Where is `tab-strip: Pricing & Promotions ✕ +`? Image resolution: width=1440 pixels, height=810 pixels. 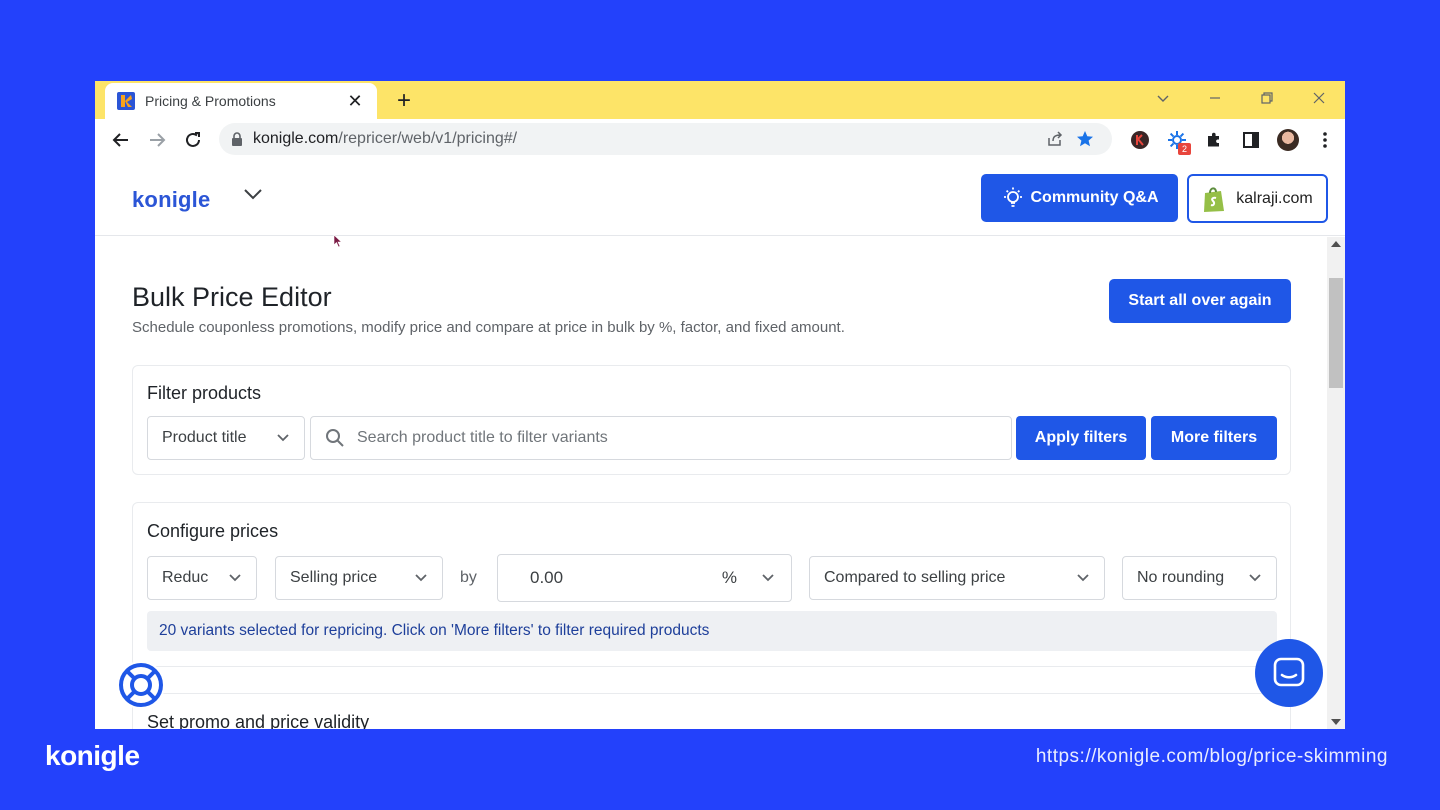 tab-strip: Pricing & Promotions ✕ + is located at coordinates (720, 100).